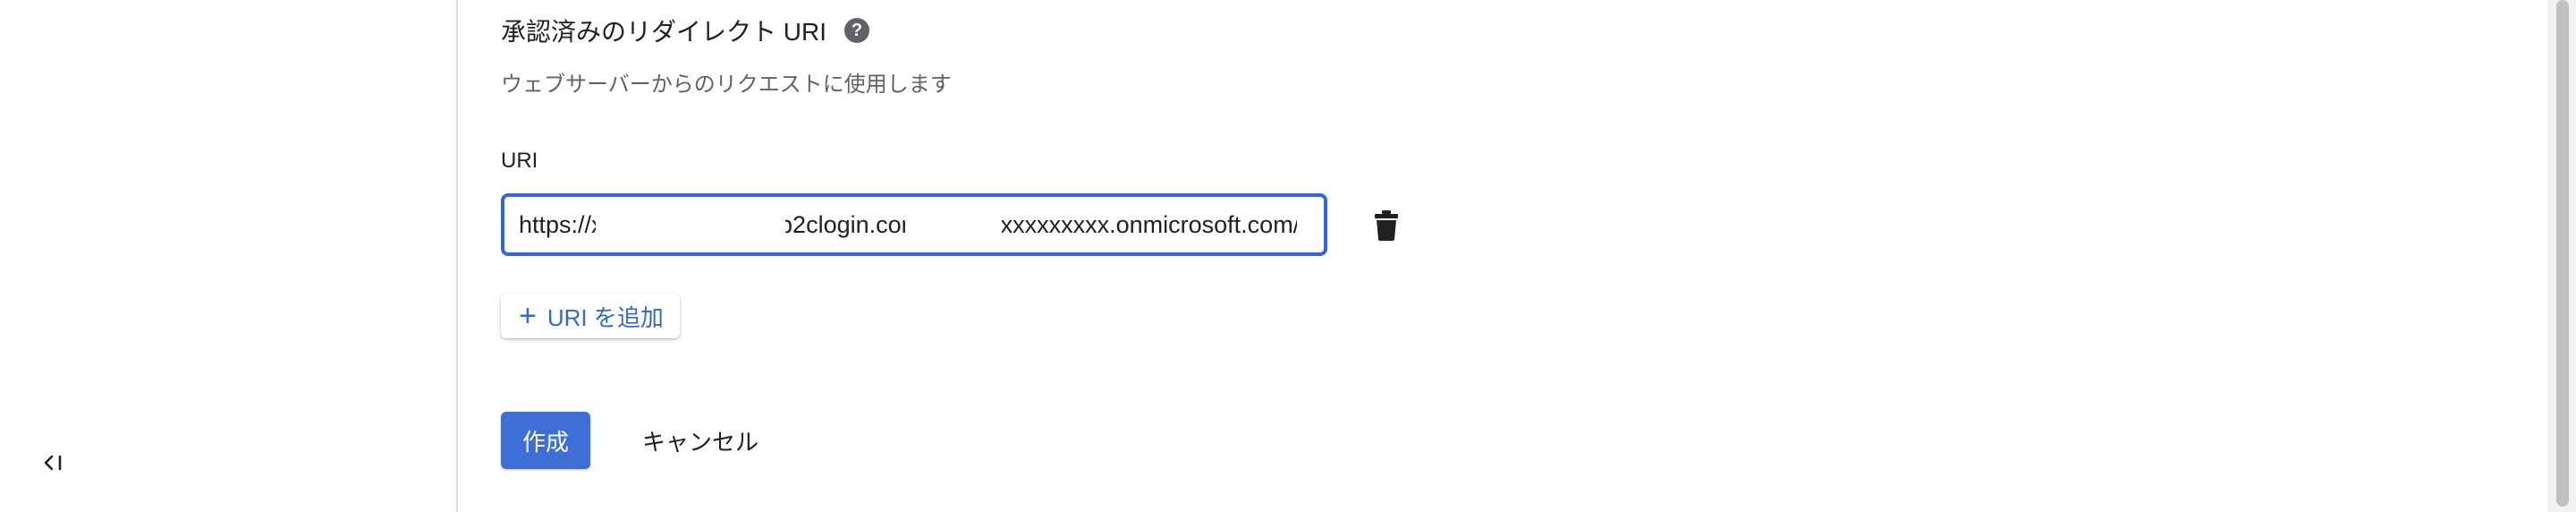  I want to click on trash-icon, so click(1386, 225).